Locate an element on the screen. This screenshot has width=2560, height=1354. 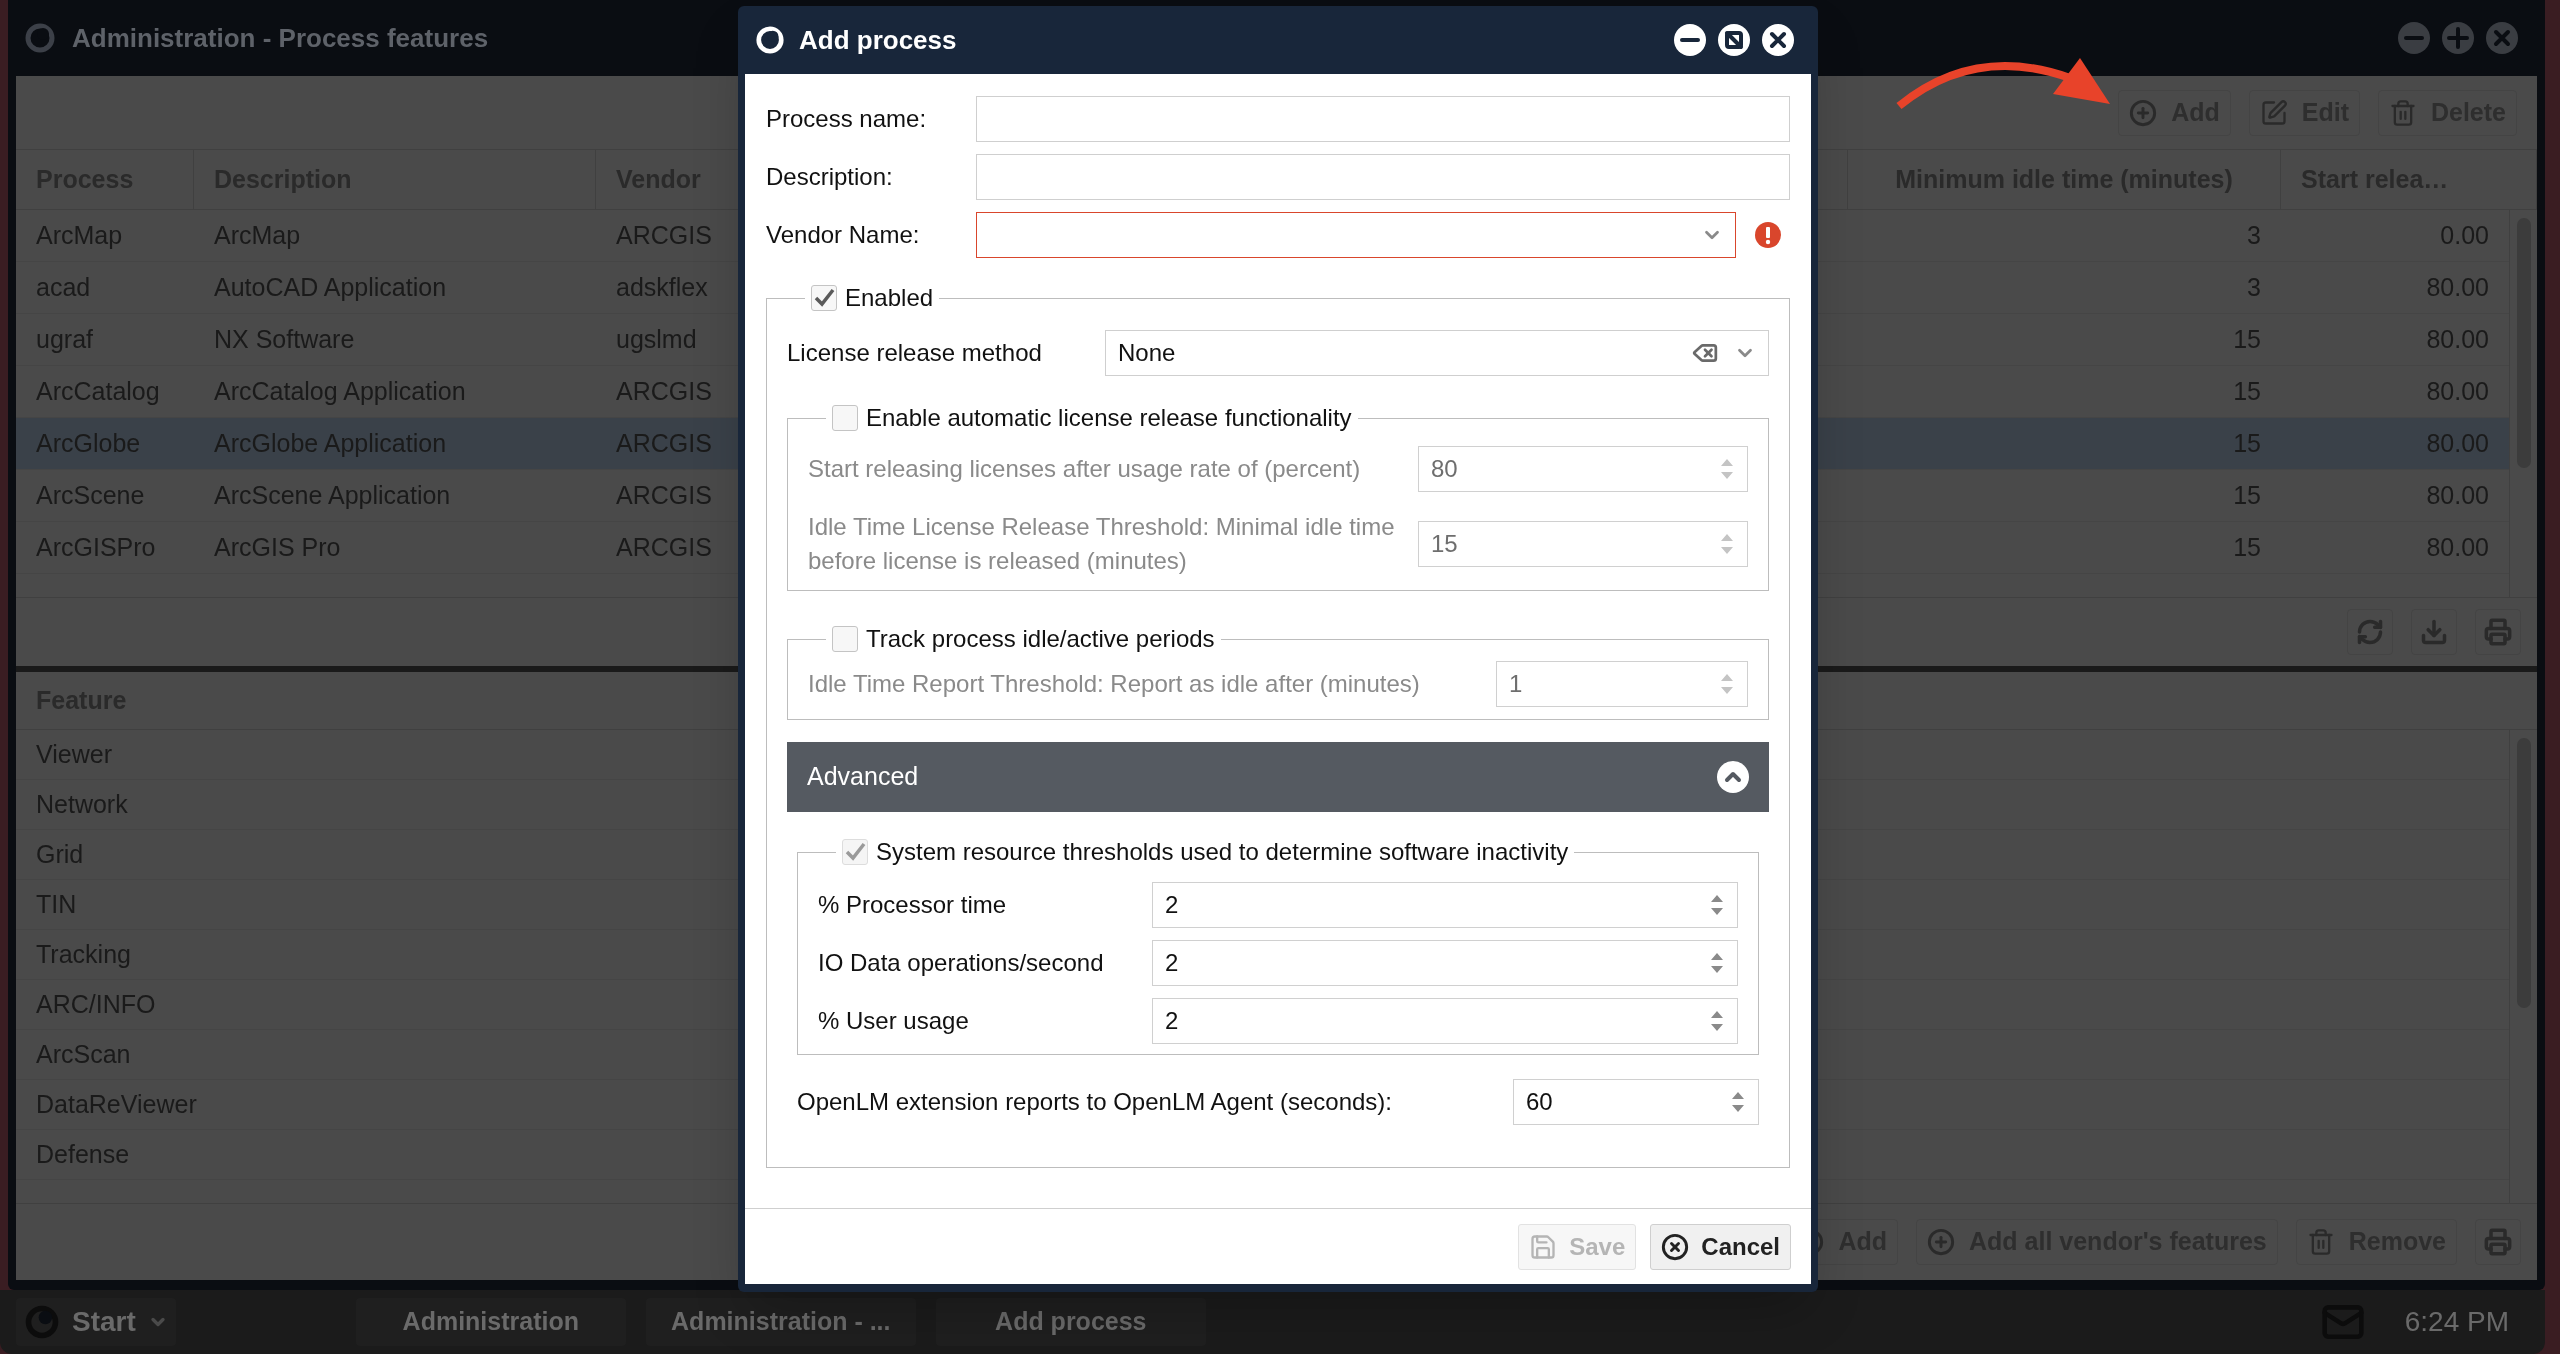
field-label: % Processor time is located at coordinates (913, 905).